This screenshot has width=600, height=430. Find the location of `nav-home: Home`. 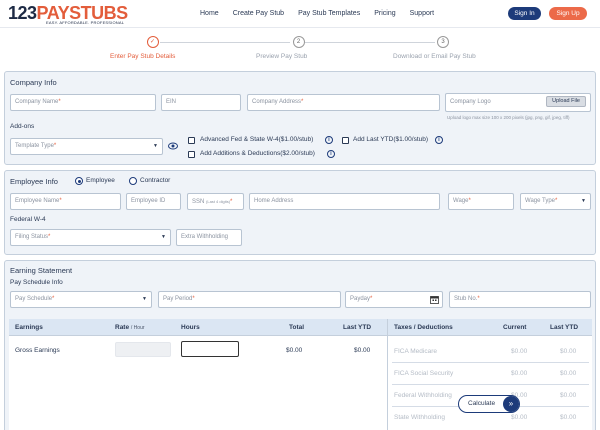

nav-home: Home is located at coordinates (209, 13).